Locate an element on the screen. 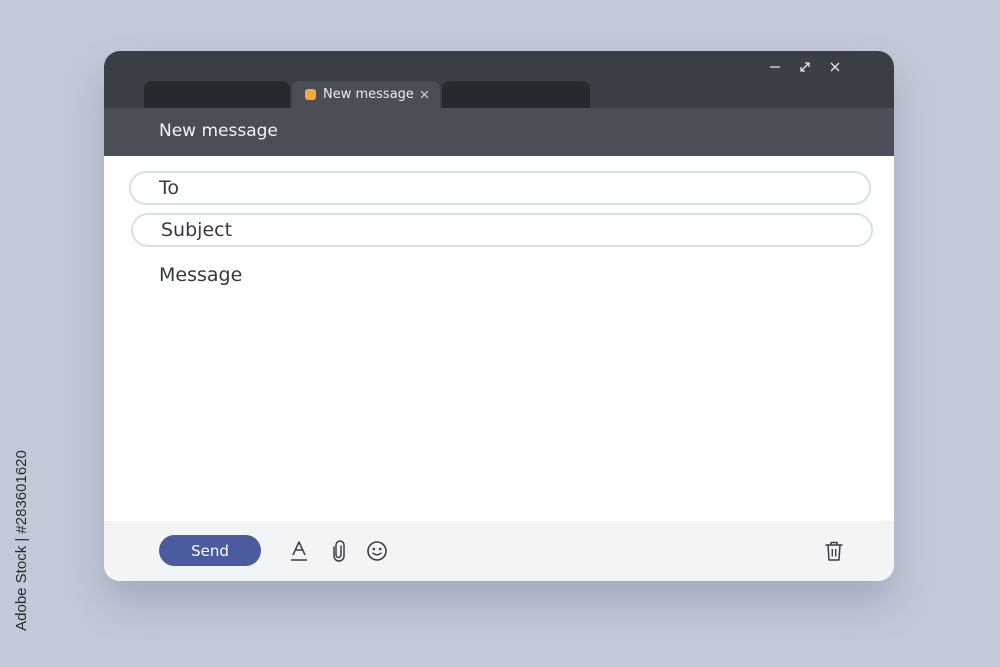  attach-file-button is located at coordinates (339, 551).